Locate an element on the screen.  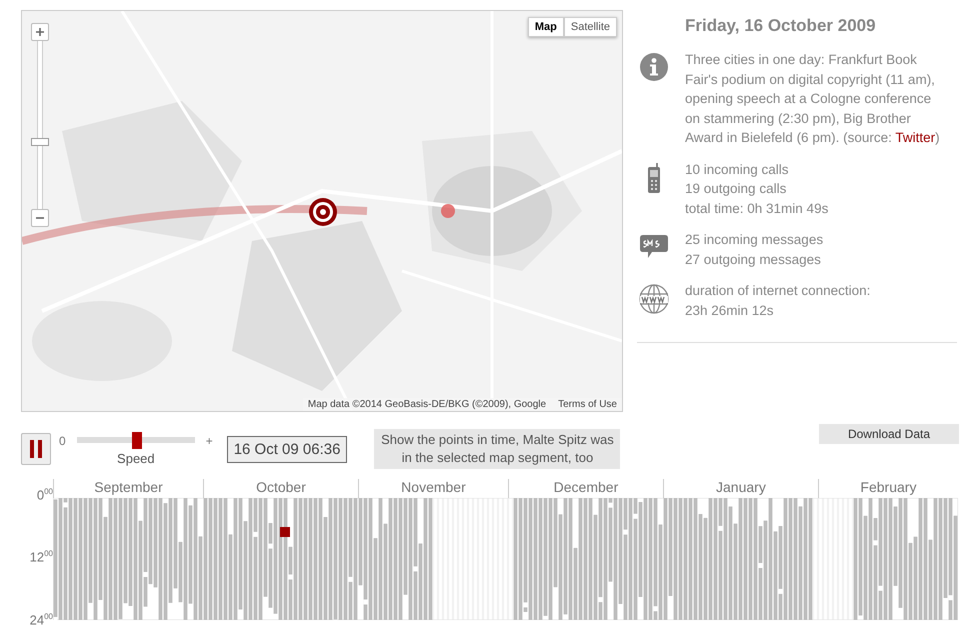
speed-label: Speed is located at coordinates (136, 458).